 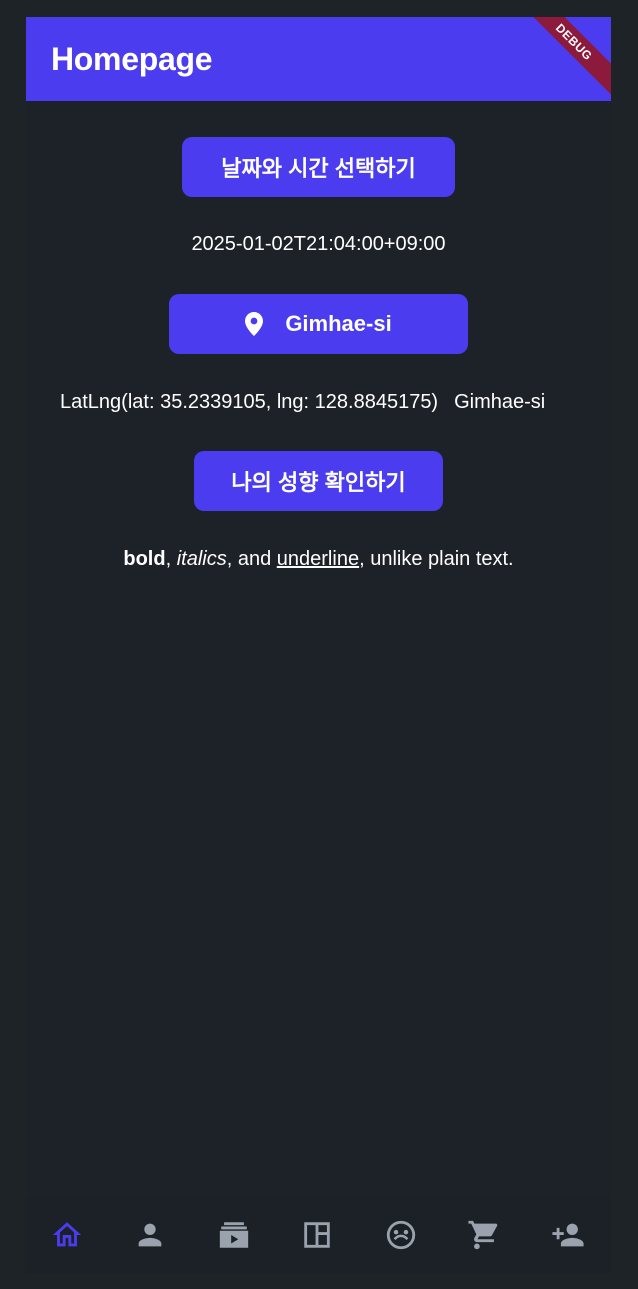 I want to click on face-emoji-icon, so click(x=401, y=1235).